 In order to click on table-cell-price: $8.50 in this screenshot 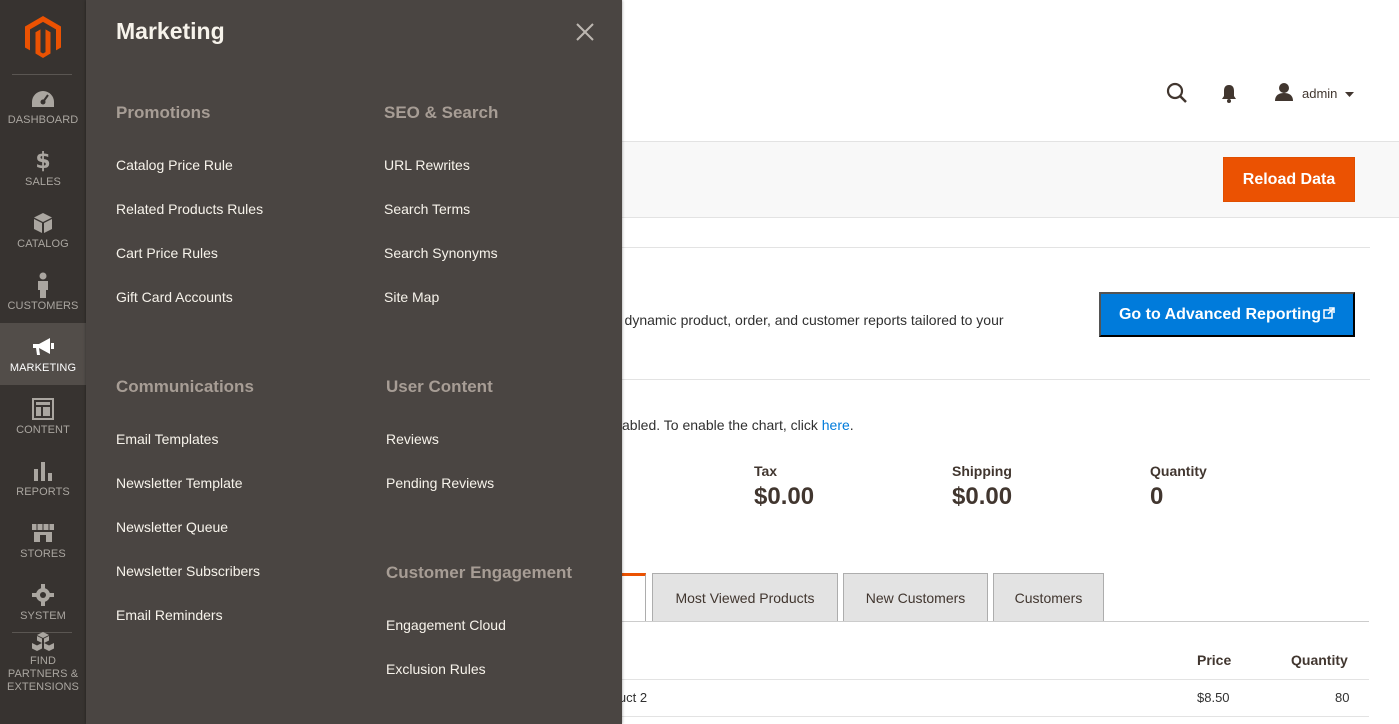, I will do `click(1213, 697)`.